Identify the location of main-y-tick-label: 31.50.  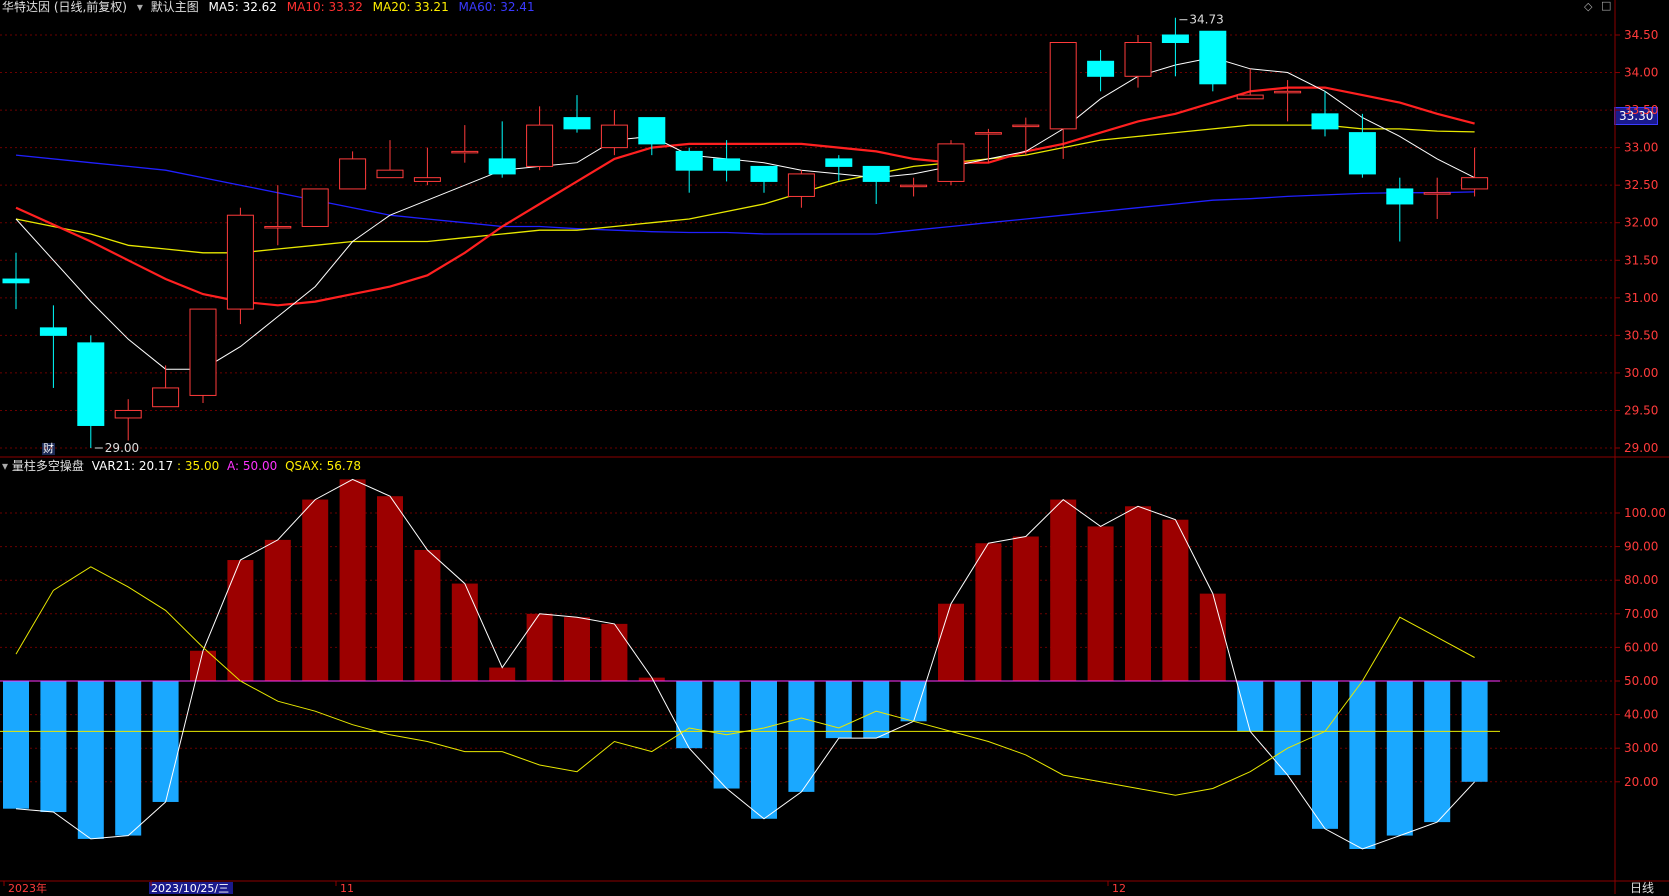
(1641, 260).